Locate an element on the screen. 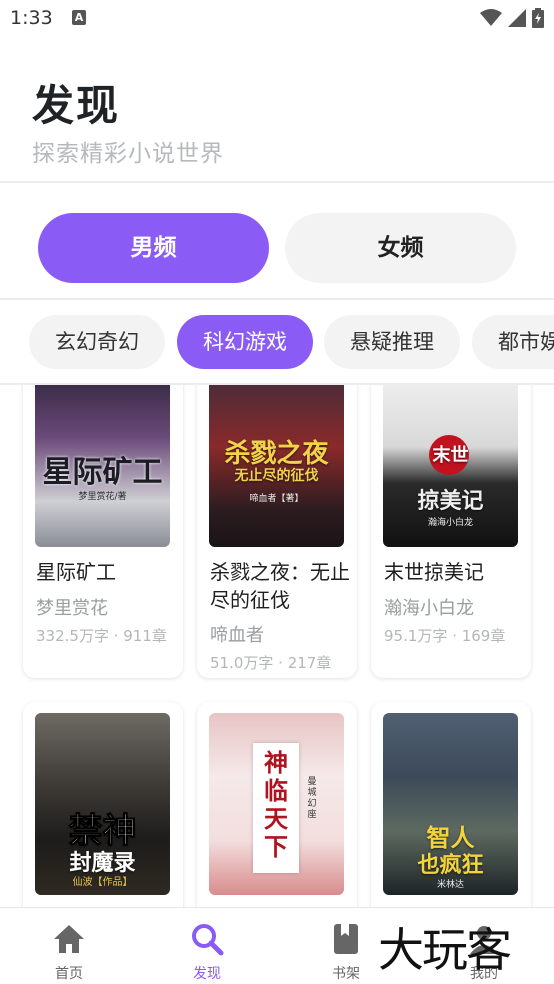 The height and width of the screenshot is (984, 554). tab-male: 男频 is located at coordinates (153, 248).